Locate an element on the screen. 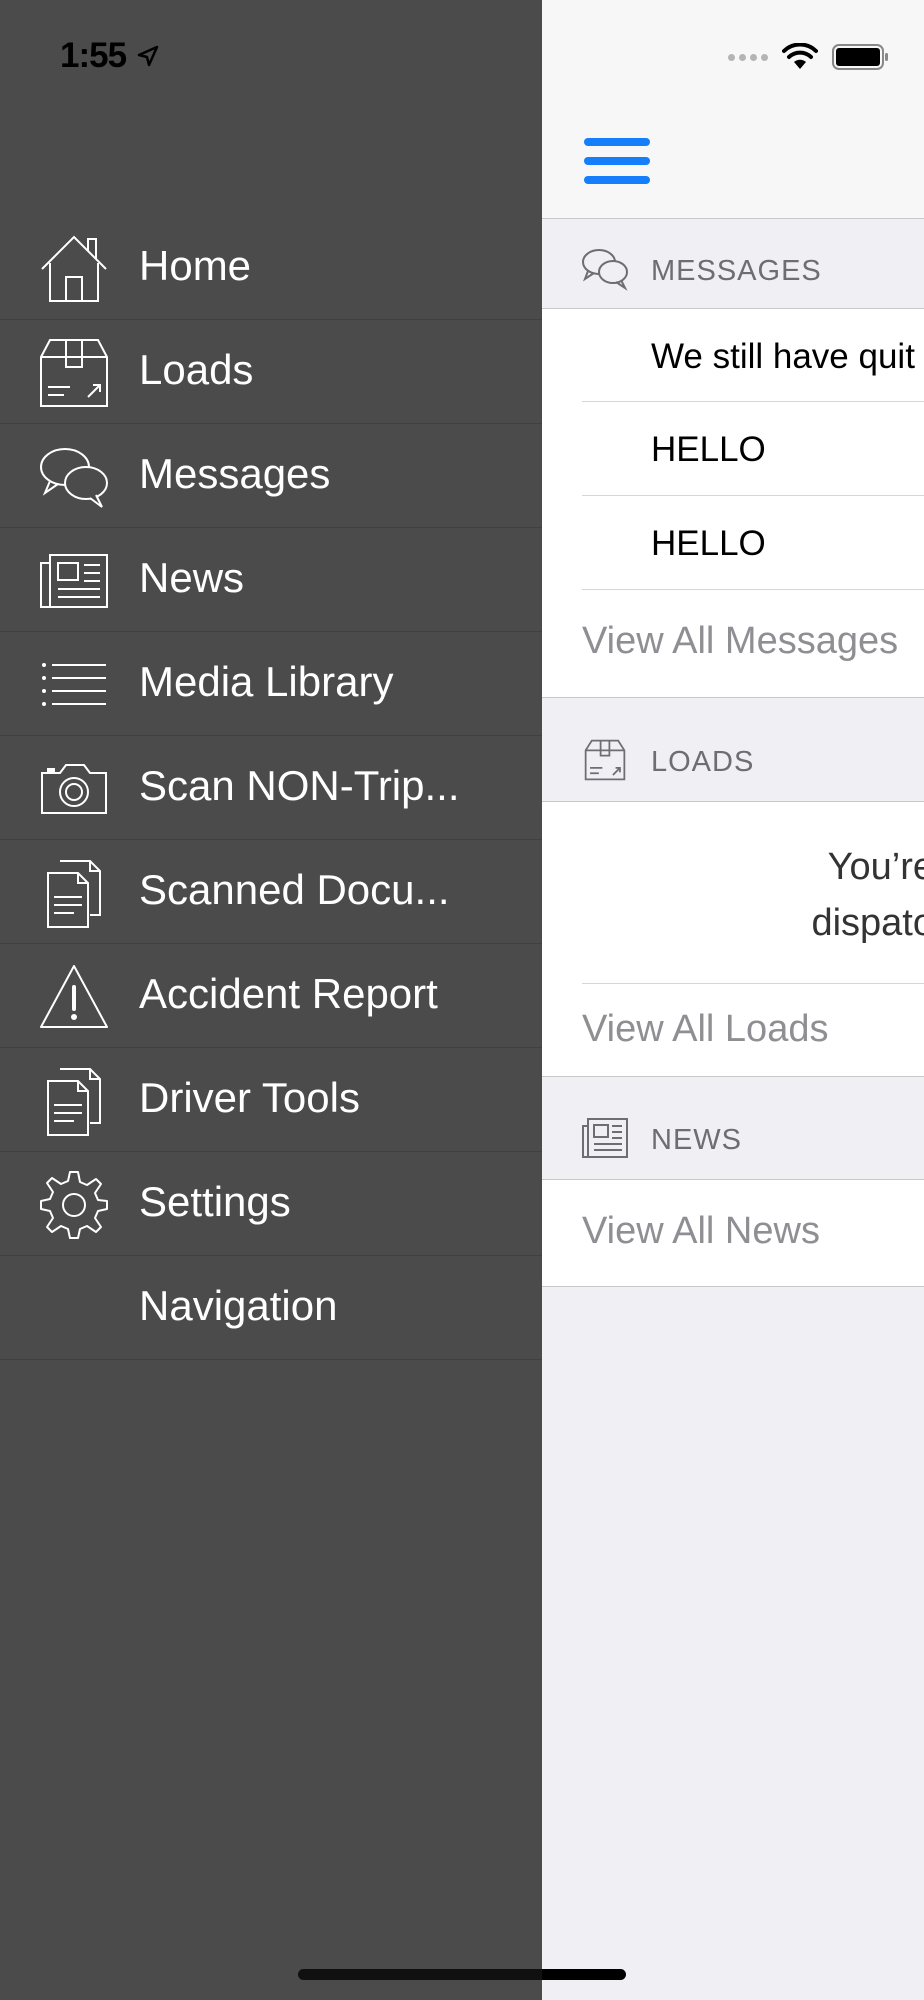 Image resolution: width=924 pixels, height=2000 pixels. view-all-messages-row: View All Messages is located at coordinates (733, 643).